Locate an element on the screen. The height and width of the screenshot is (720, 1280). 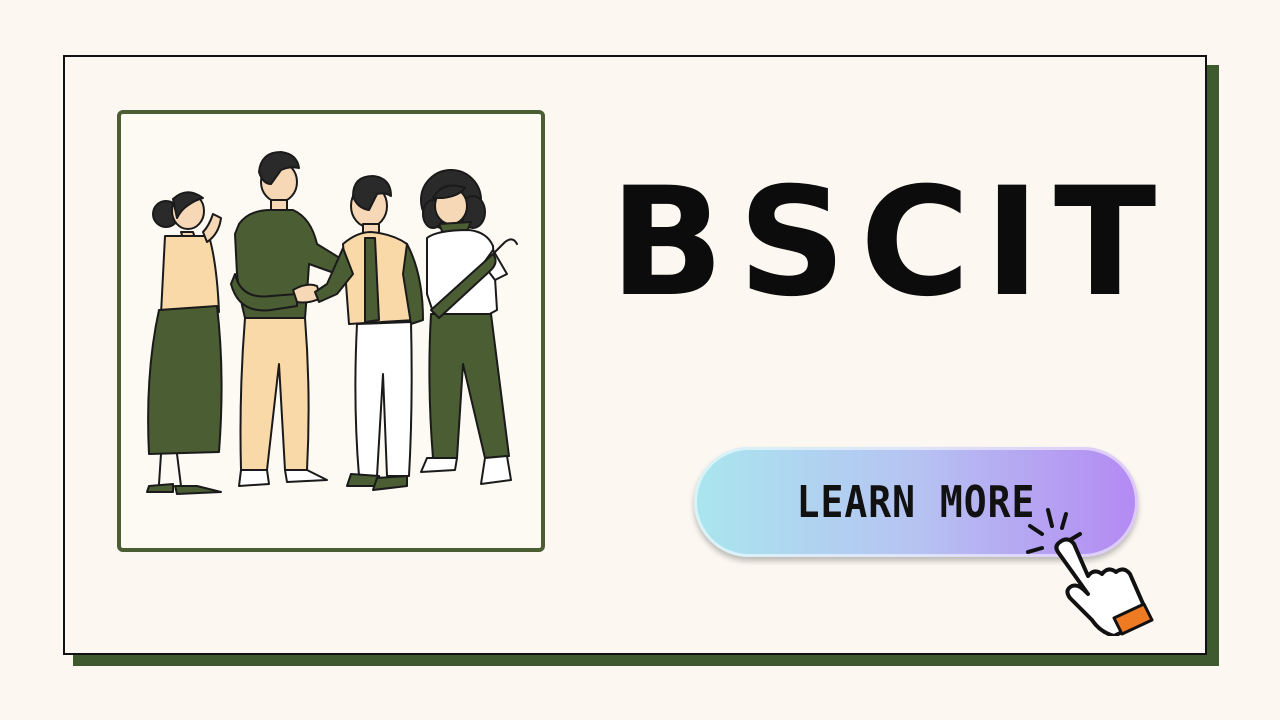
hand-pointer-icon is located at coordinates (1092, 574).